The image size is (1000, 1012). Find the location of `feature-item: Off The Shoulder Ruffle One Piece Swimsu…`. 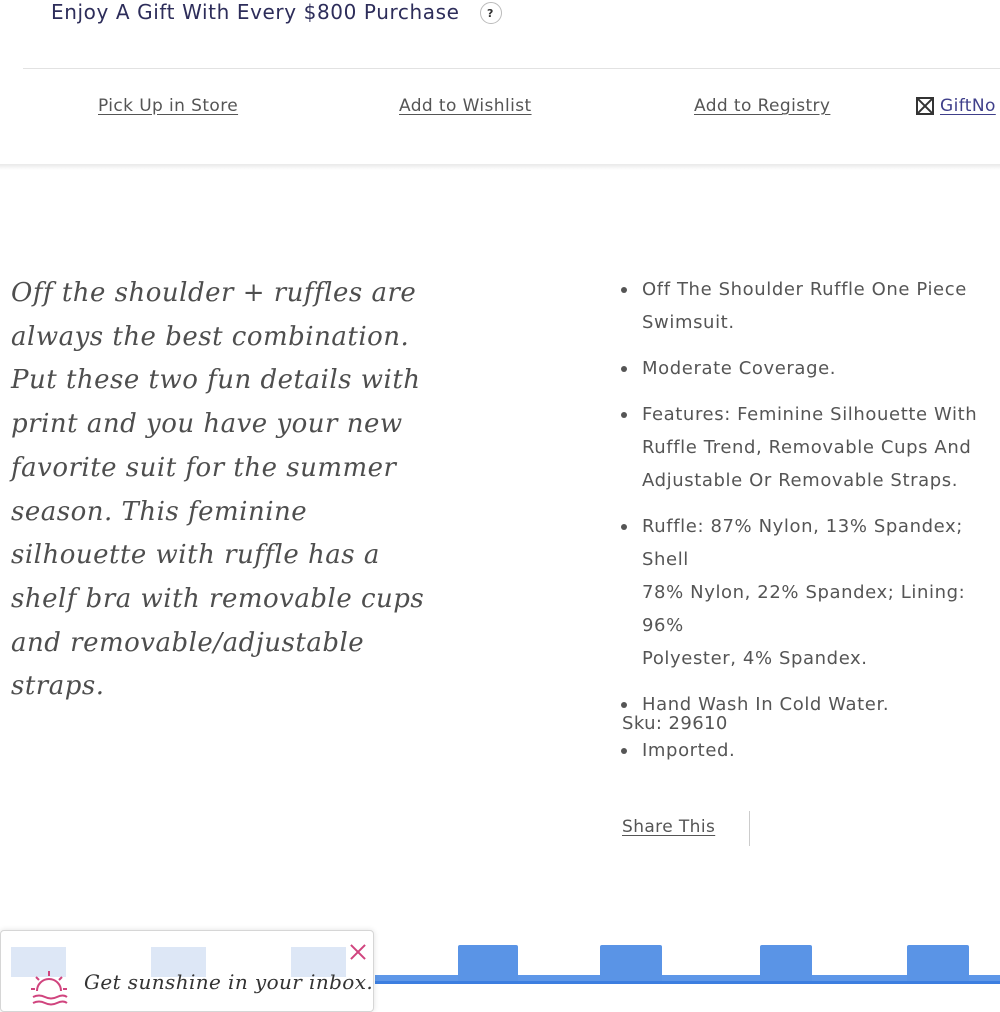

feature-item: Off The Shoulder Ruffle One Piece Swimsu… is located at coordinates (810, 306).